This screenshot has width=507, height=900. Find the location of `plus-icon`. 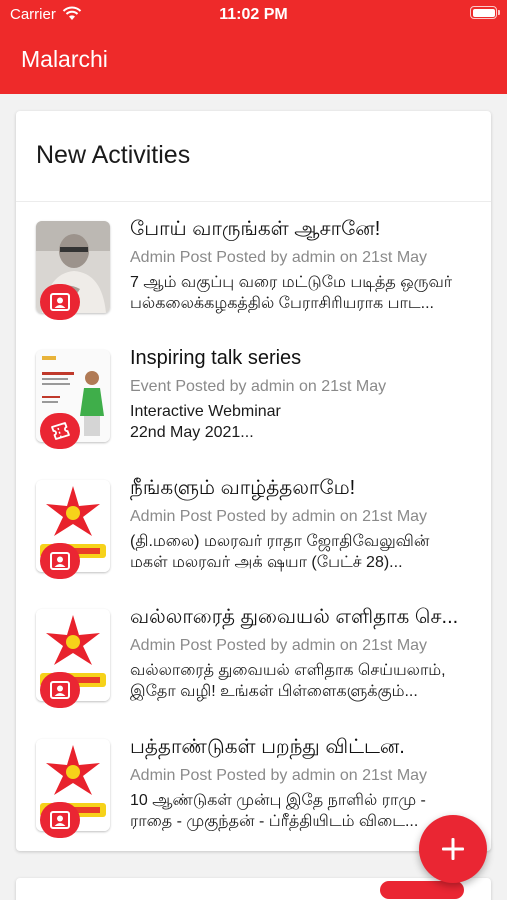

plus-icon is located at coordinates (453, 849).